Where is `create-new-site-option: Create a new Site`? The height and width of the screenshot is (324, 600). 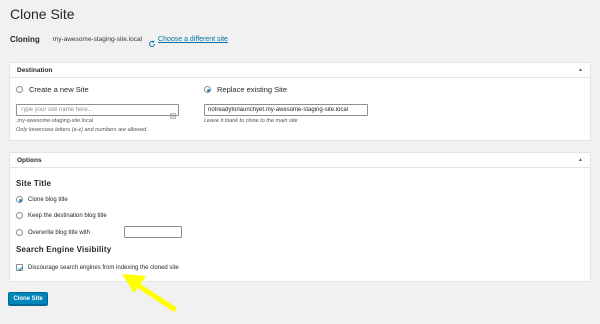
create-new-site-option: Create a new Site is located at coordinates (52, 89).